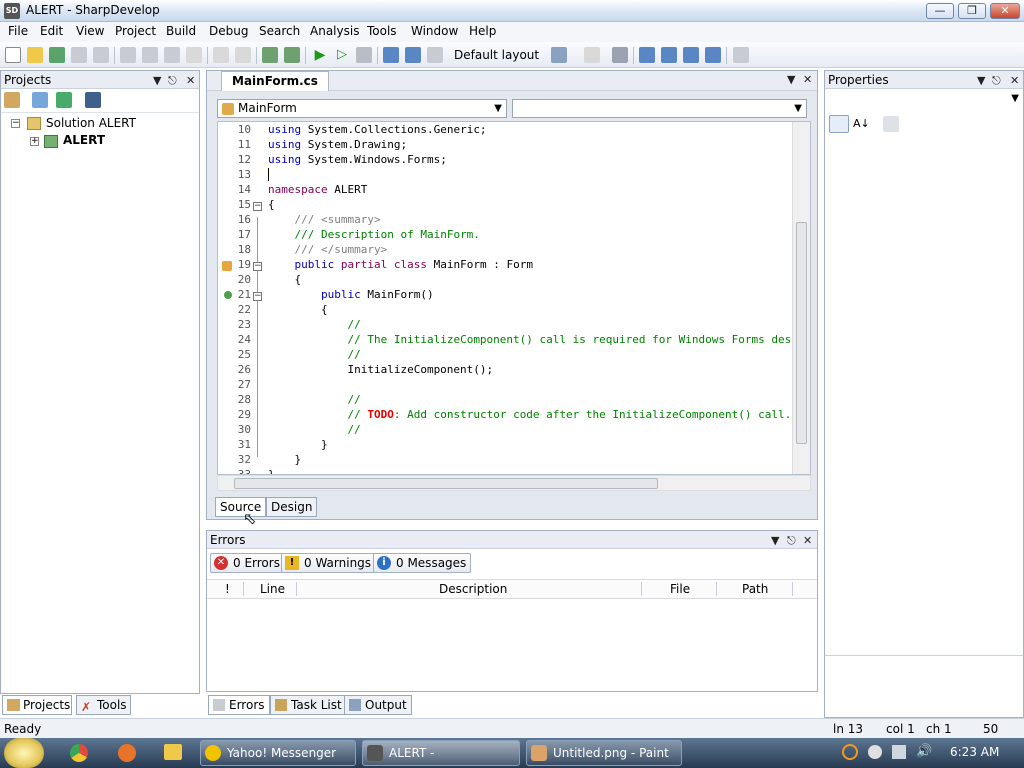 The height and width of the screenshot is (768, 1024). What do you see at coordinates (334, 31) in the screenshot?
I see `menu-analysis: Analysis` at bounding box center [334, 31].